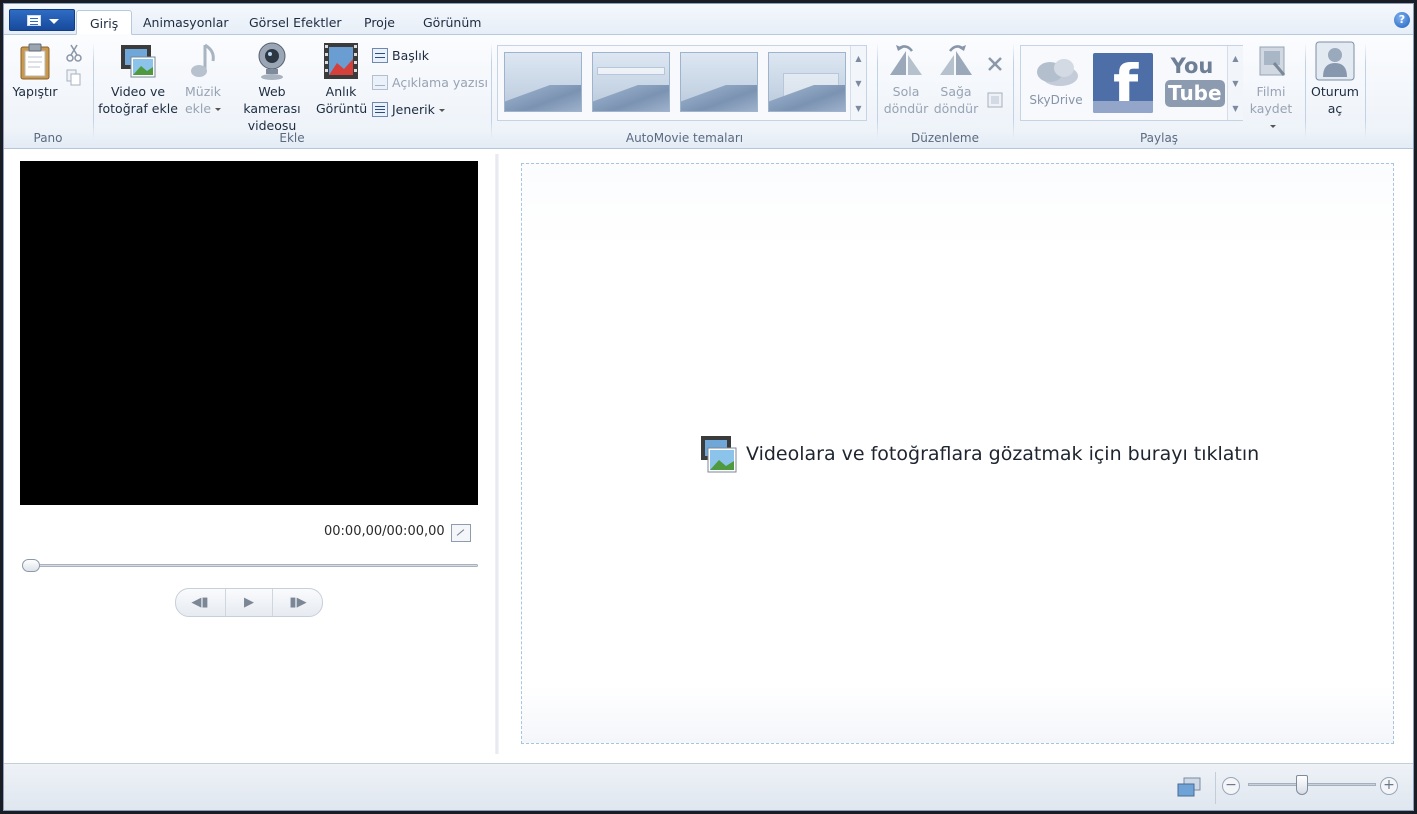 The height and width of the screenshot is (814, 1417). I want to click on paste-button: Yapıştır, so click(35, 70).